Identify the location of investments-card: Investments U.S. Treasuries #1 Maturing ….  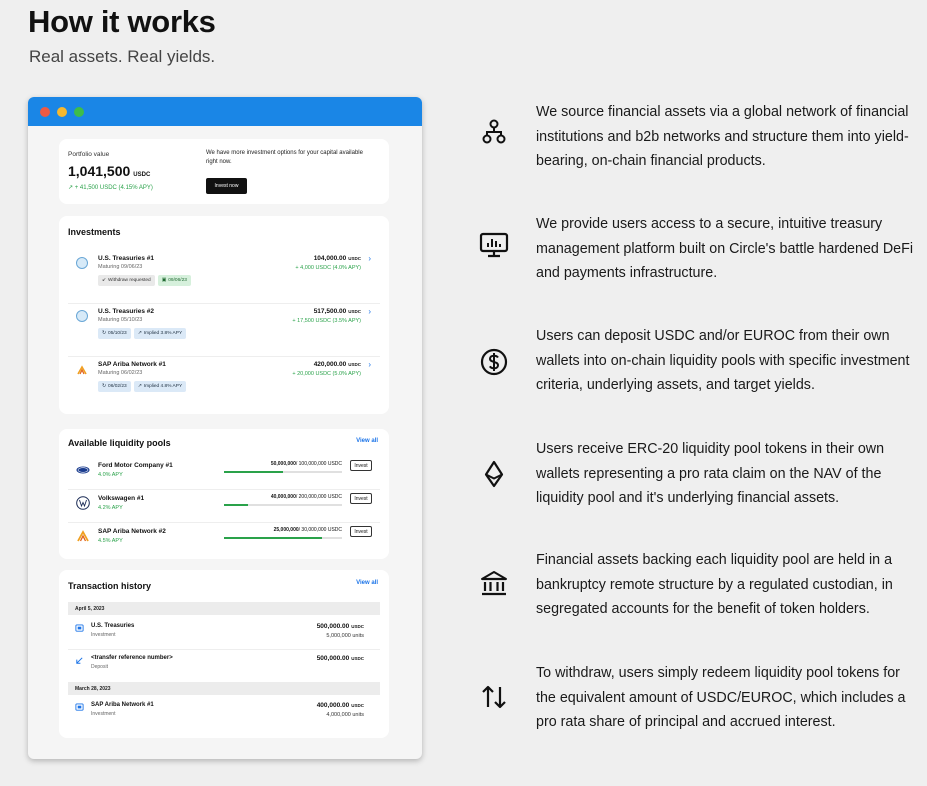
(224, 315).